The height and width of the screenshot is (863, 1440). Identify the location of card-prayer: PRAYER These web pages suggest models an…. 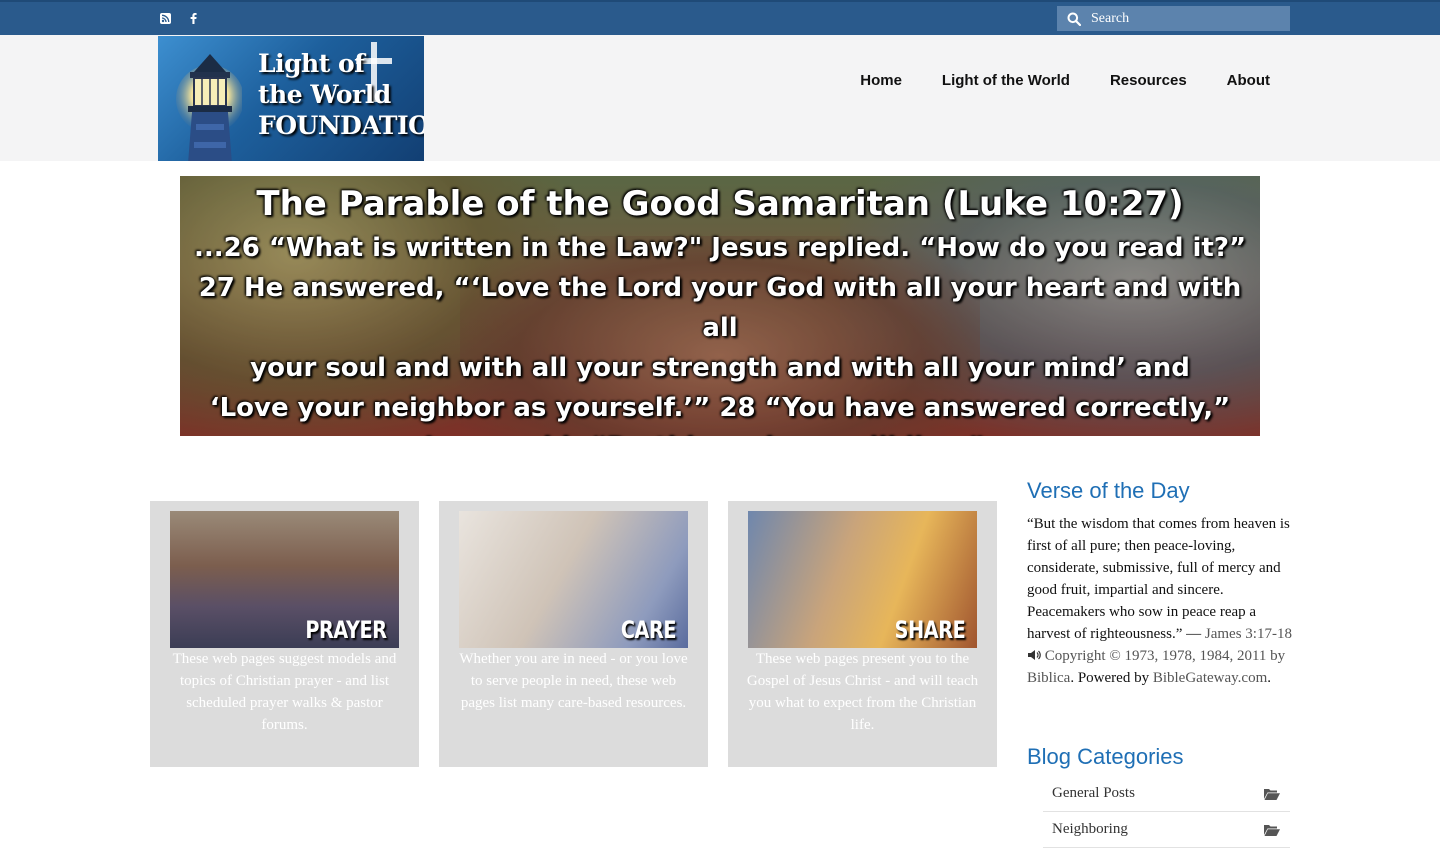
(284, 634).